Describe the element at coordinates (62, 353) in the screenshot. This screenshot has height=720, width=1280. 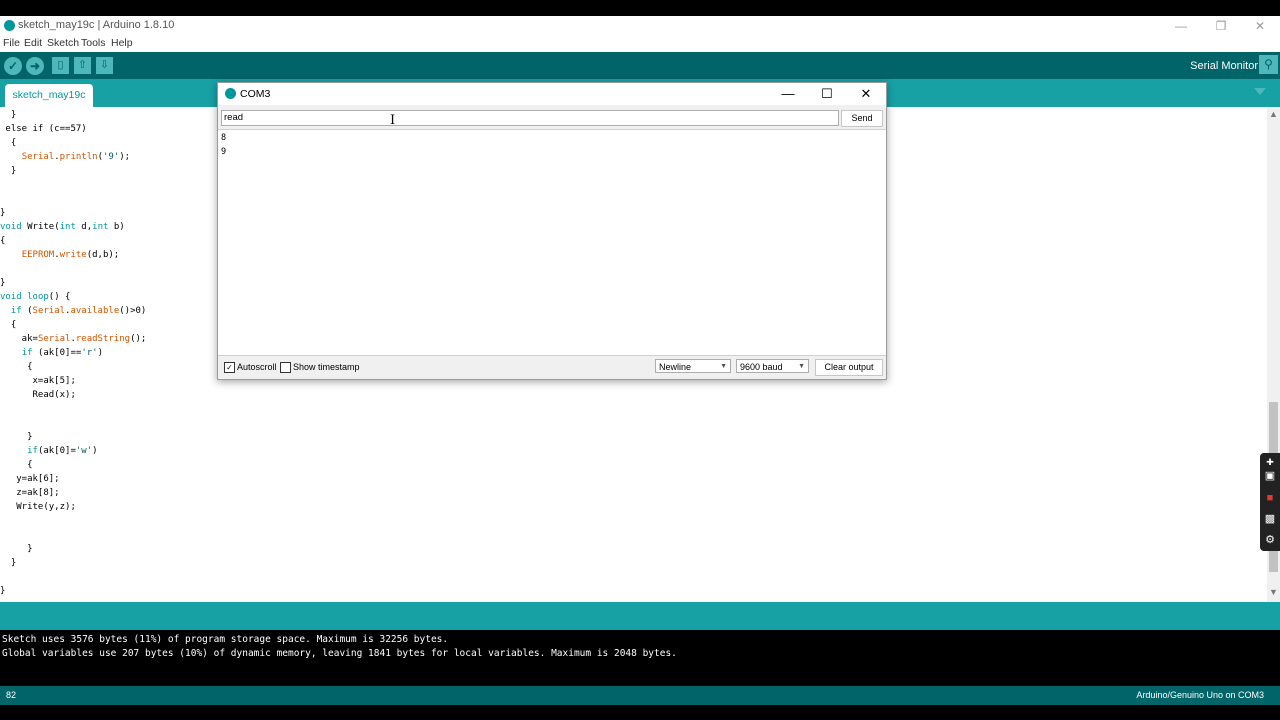
I see `code-line: if (ak[0]=='r')` at that location.